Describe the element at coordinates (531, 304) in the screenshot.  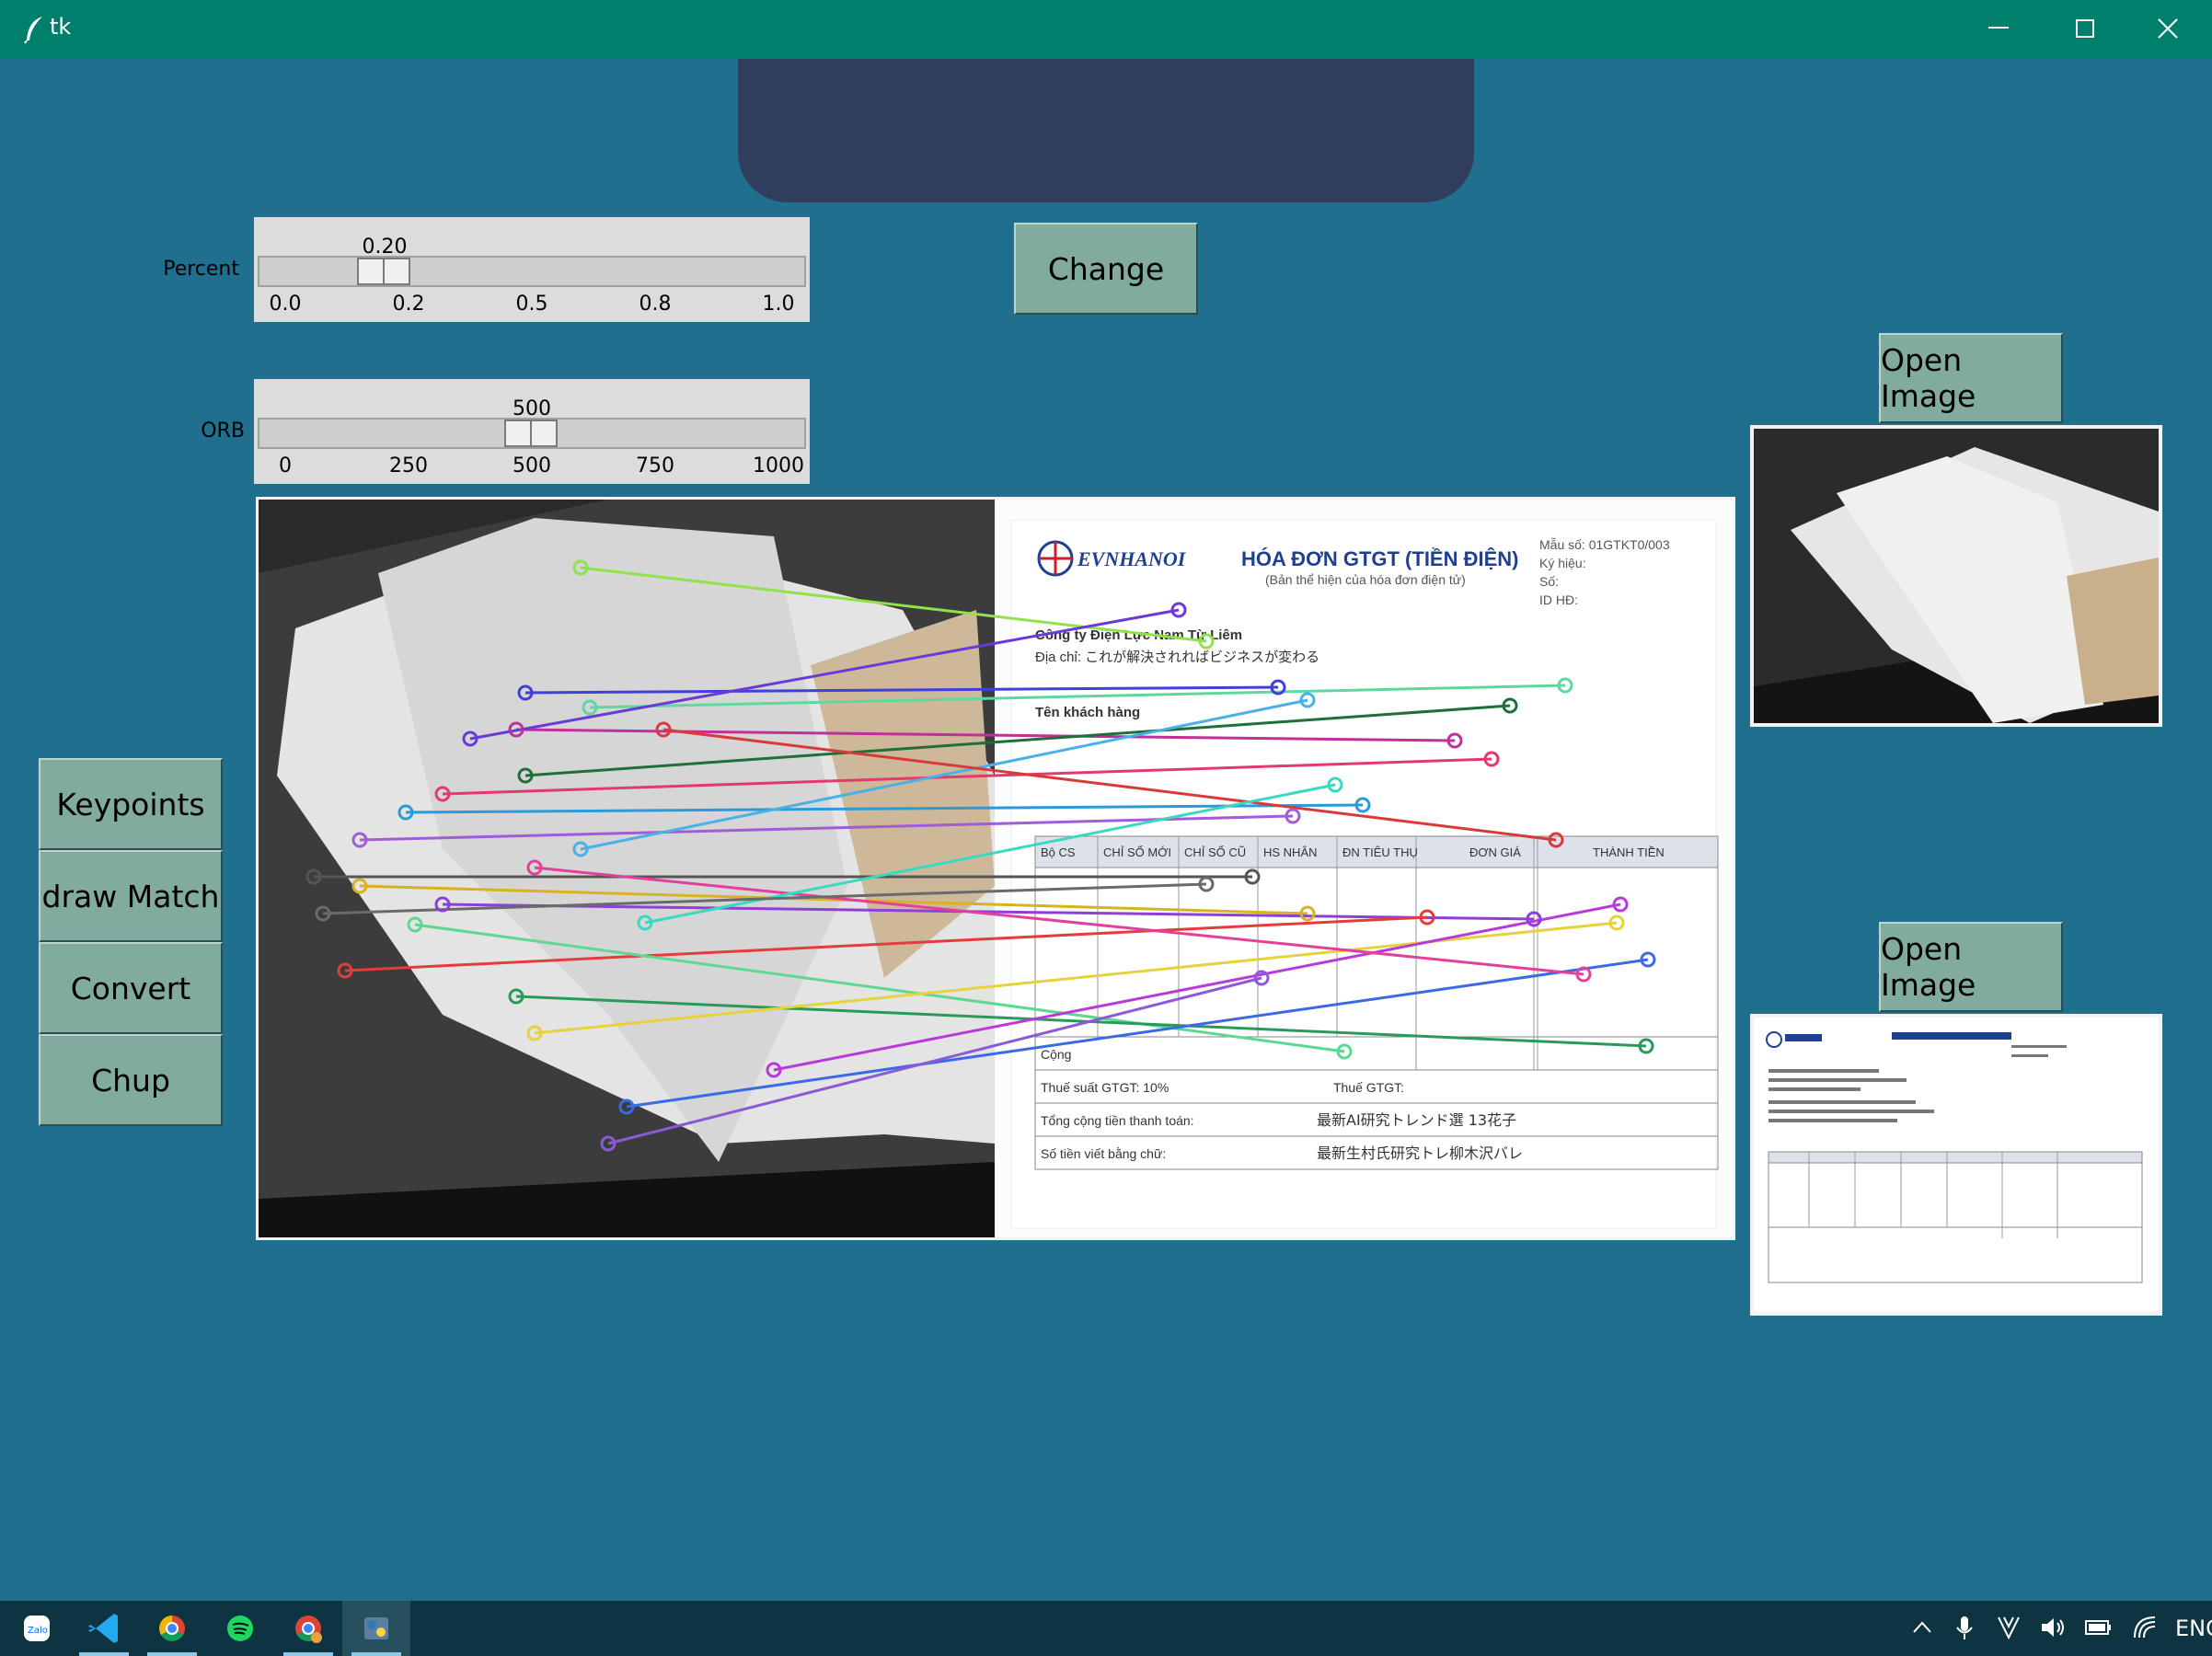
I see `percent-tick: 0.5` at that location.